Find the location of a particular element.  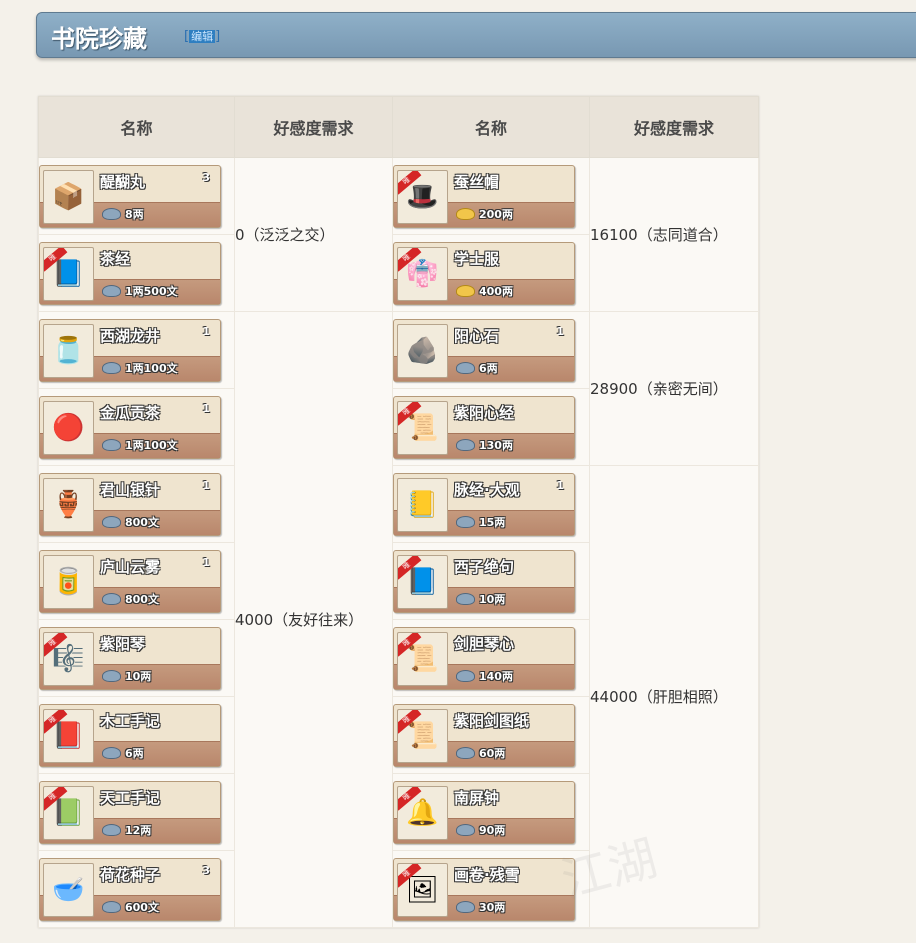

blueprint-icon: 📜 is located at coordinates (422, 735).